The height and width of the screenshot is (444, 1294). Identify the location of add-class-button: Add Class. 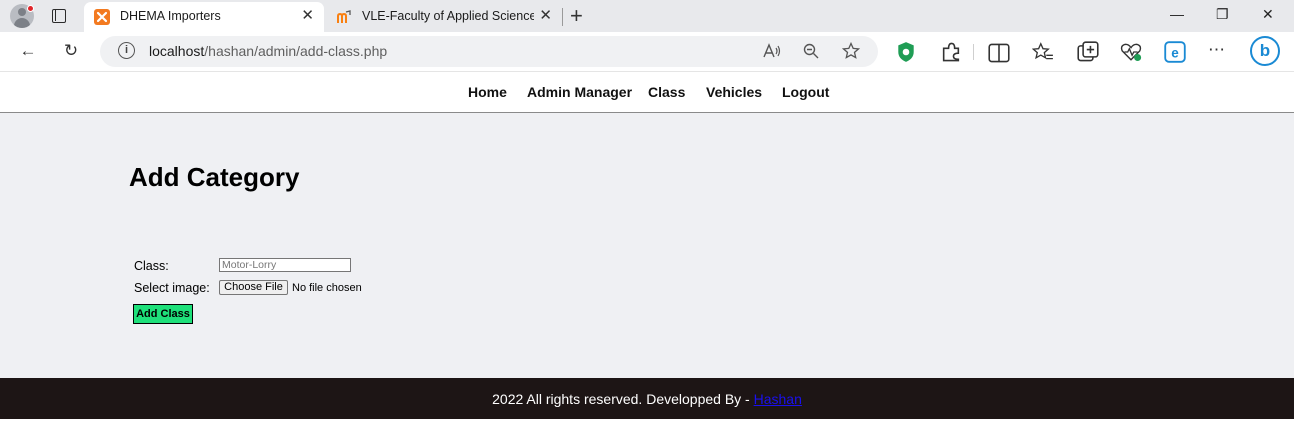
(163, 314).